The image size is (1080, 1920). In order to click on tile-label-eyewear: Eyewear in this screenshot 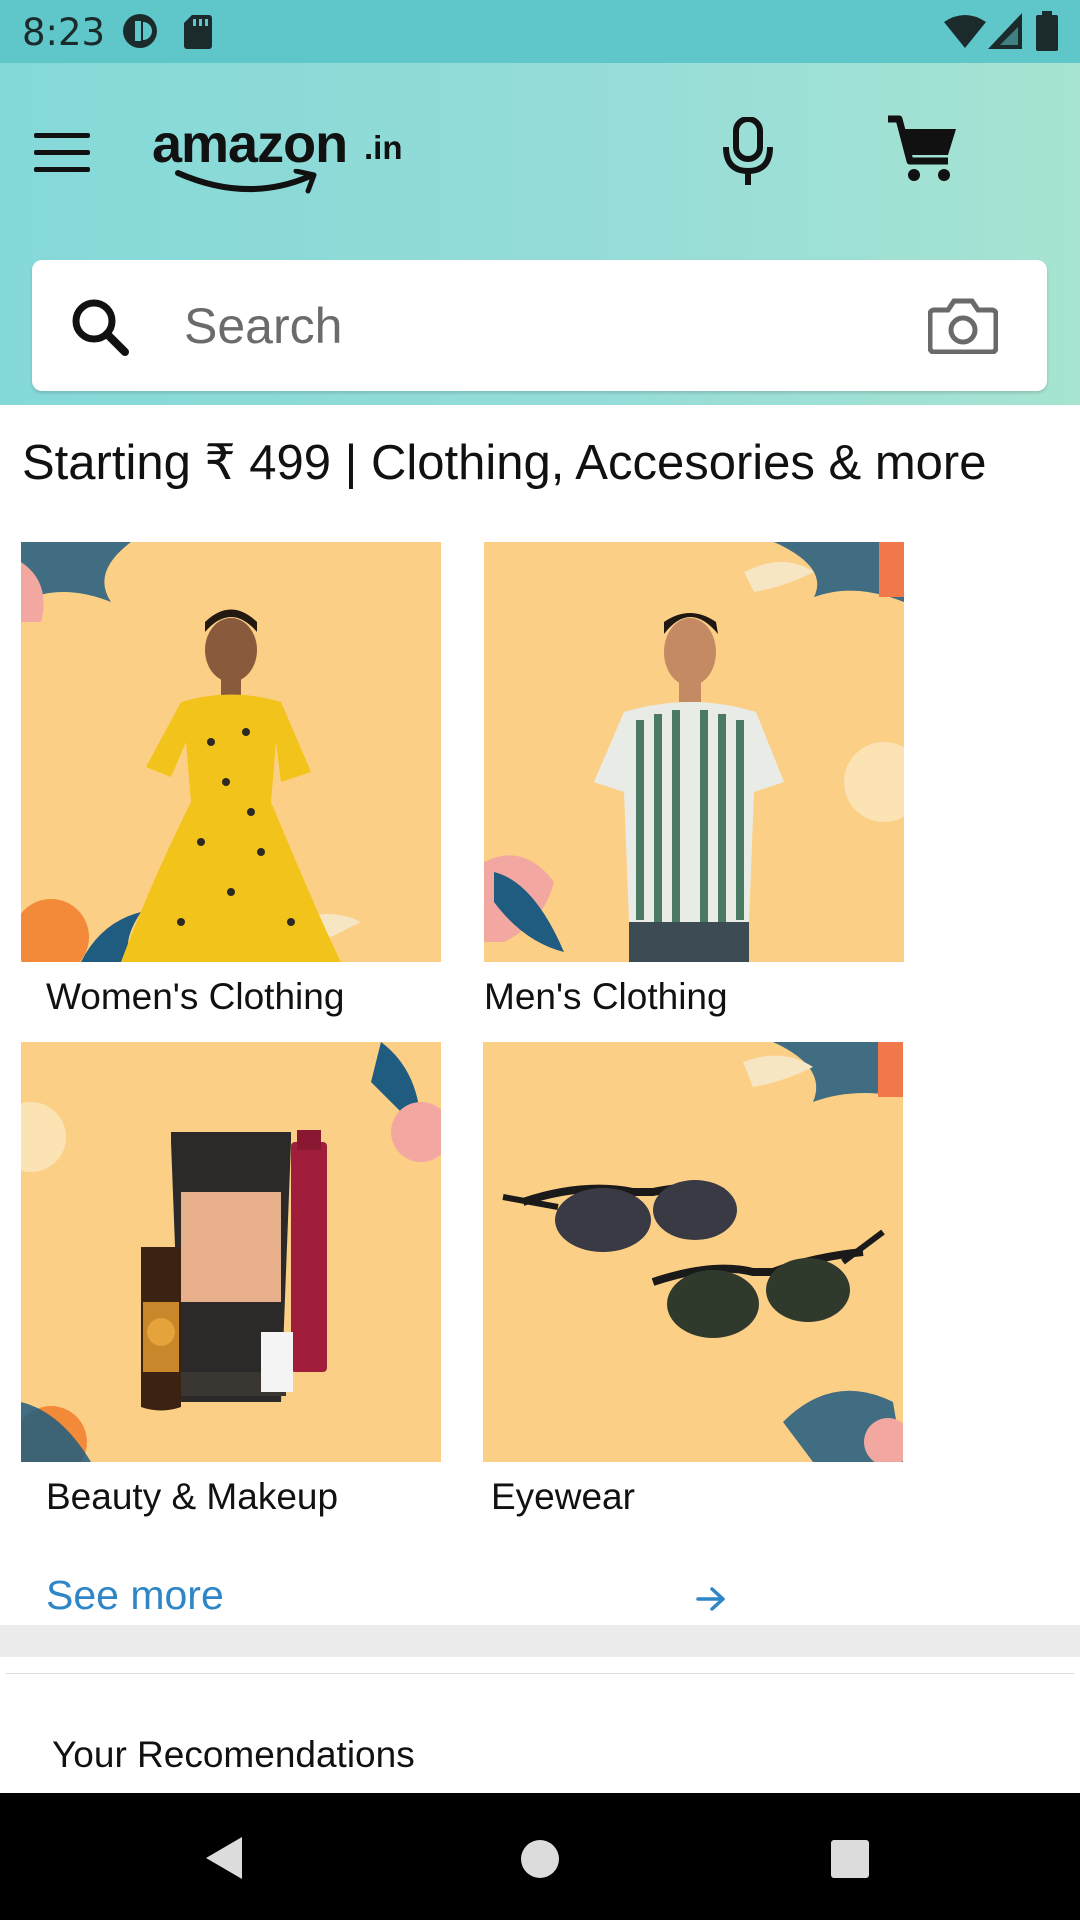, I will do `click(563, 1497)`.